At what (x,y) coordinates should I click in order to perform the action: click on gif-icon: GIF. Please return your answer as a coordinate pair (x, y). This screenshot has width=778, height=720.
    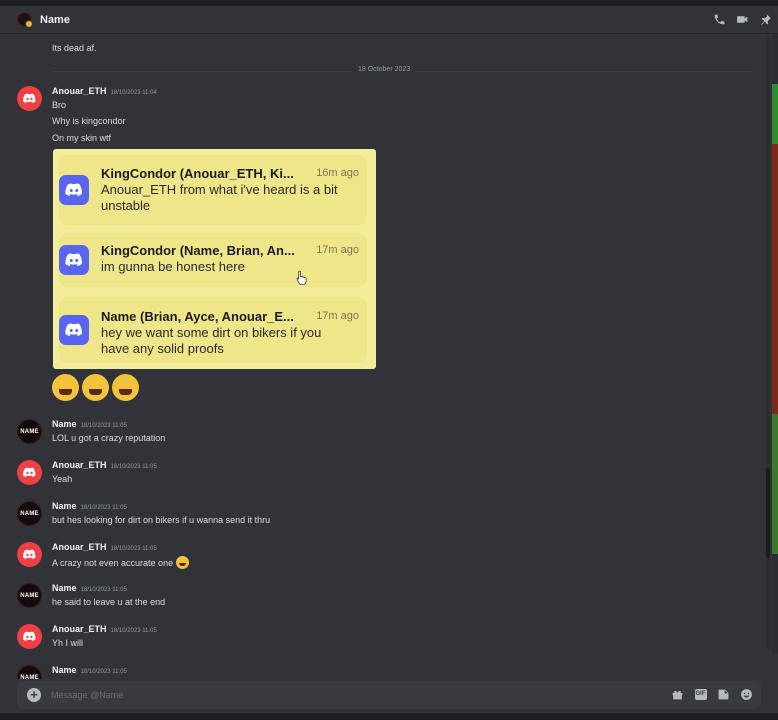
    Looking at the image, I should click on (700, 694).